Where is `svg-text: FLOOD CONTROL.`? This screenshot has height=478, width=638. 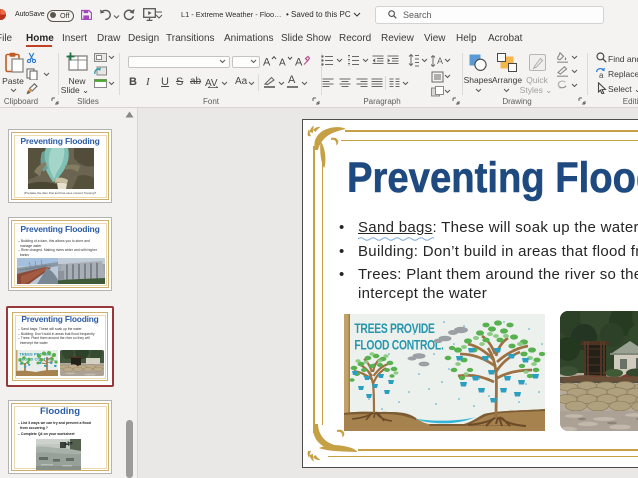 svg-text: FLOOD CONTROL. is located at coordinates (398, 345).